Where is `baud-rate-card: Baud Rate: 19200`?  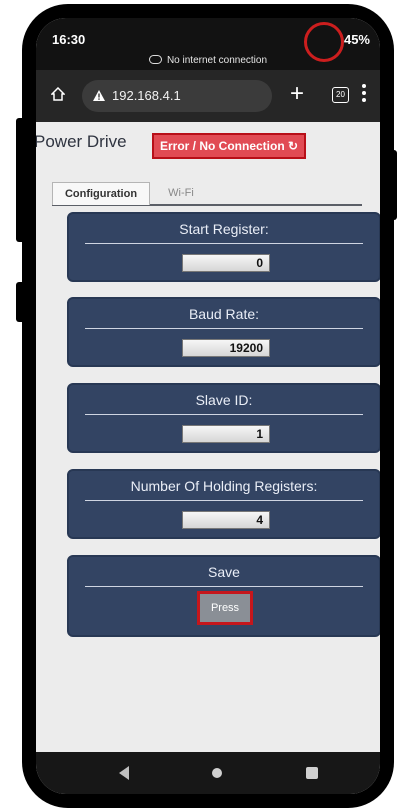 baud-rate-card: Baud Rate: 19200 is located at coordinates (223, 332).